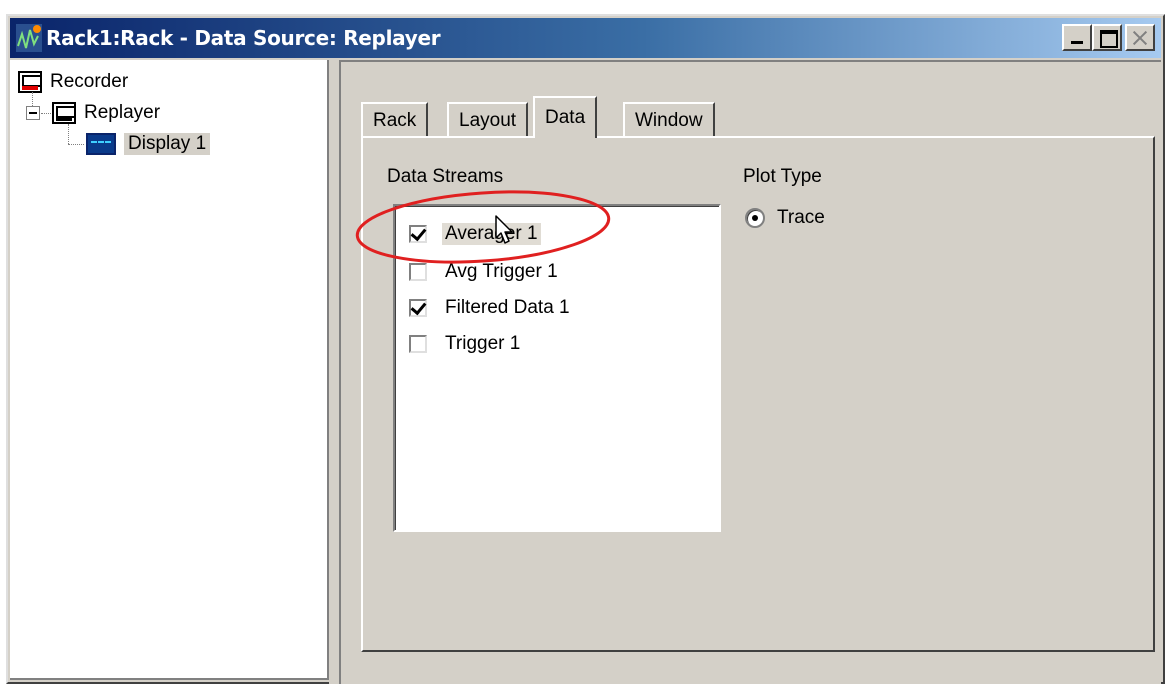 This screenshot has height=684, width=1165. I want to click on trace-radio, so click(755, 218).